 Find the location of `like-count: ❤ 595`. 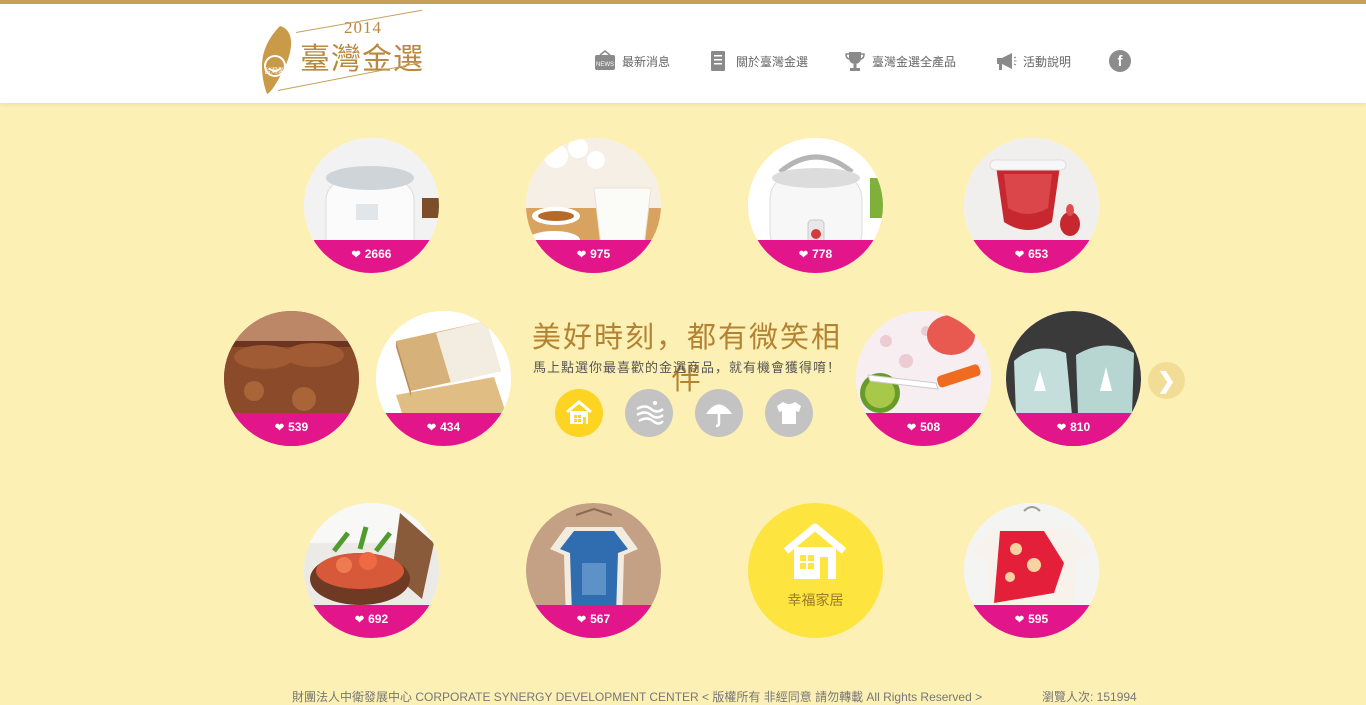

like-count: ❤ 595 is located at coordinates (1031, 621).